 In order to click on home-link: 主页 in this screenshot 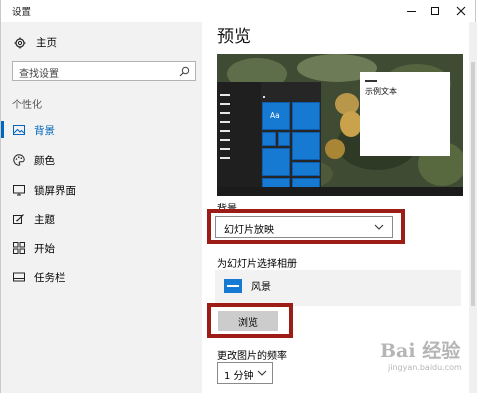, I will do `click(35, 42)`.